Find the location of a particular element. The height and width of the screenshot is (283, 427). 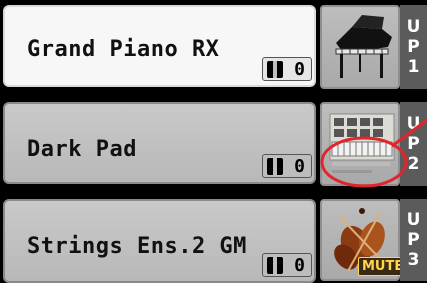

track-name: Strings Ens.2 GM is located at coordinates (137, 246).